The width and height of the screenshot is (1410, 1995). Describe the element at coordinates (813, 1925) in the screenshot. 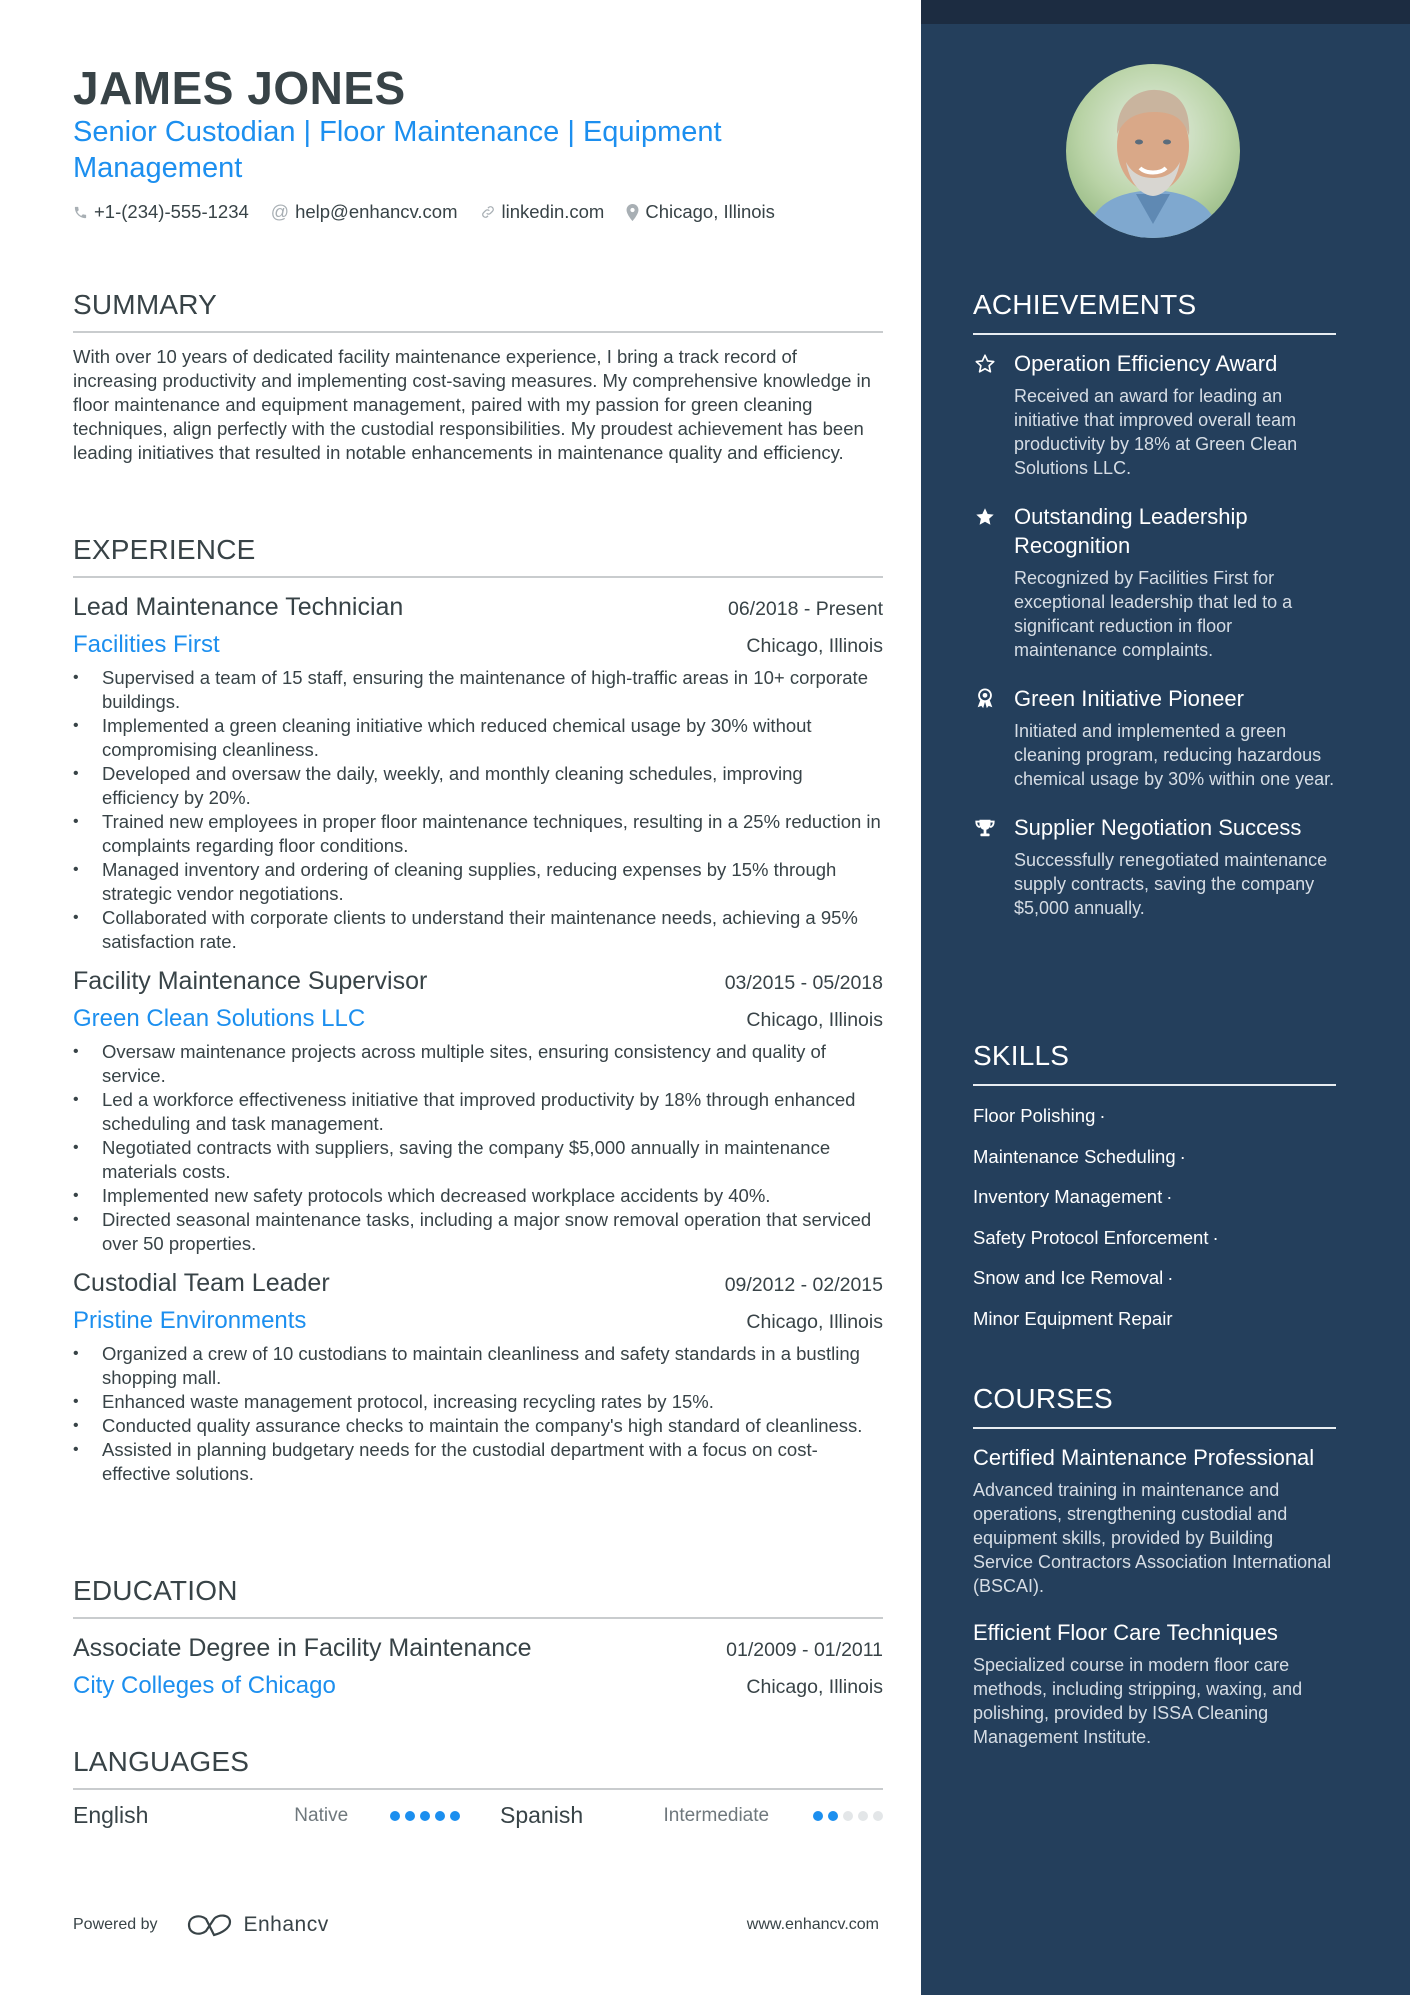

I see `footer-url: www.enhancv.com` at that location.